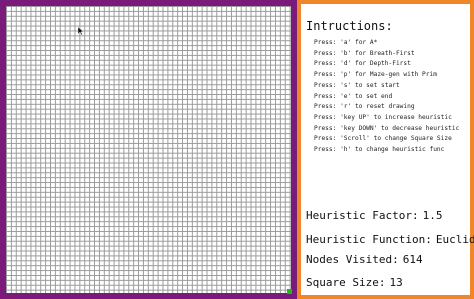 The image size is (474, 299). Describe the element at coordinates (454, 239) in the screenshot. I see `heuristic-function-value: Euclidian` at that location.